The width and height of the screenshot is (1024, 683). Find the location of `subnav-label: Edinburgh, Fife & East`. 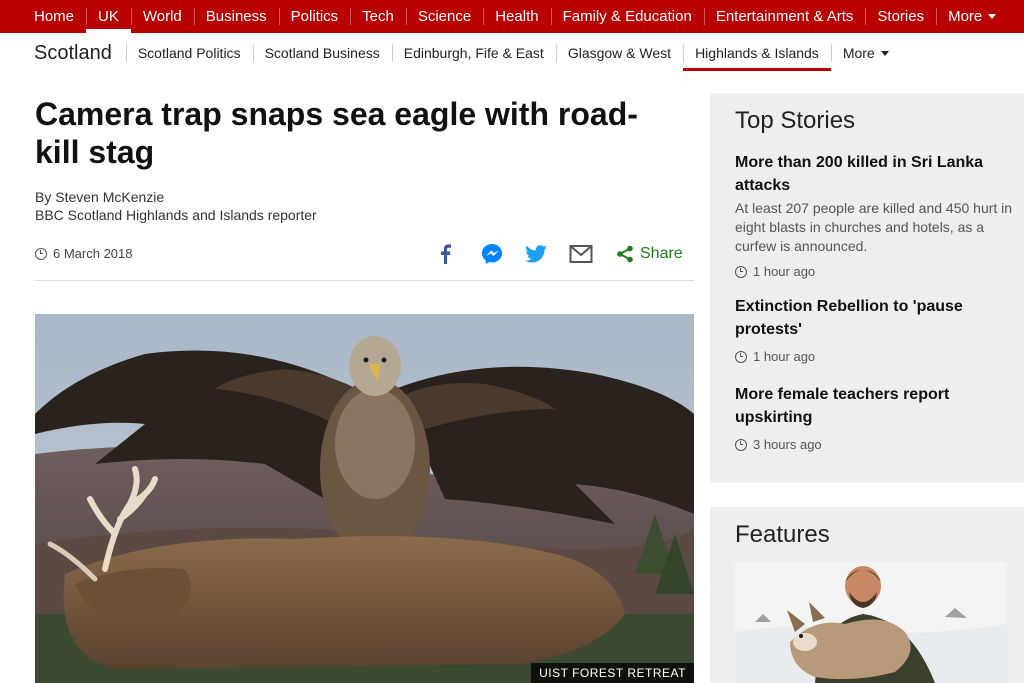

subnav-label: Edinburgh, Fife & East is located at coordinates (473, 53).